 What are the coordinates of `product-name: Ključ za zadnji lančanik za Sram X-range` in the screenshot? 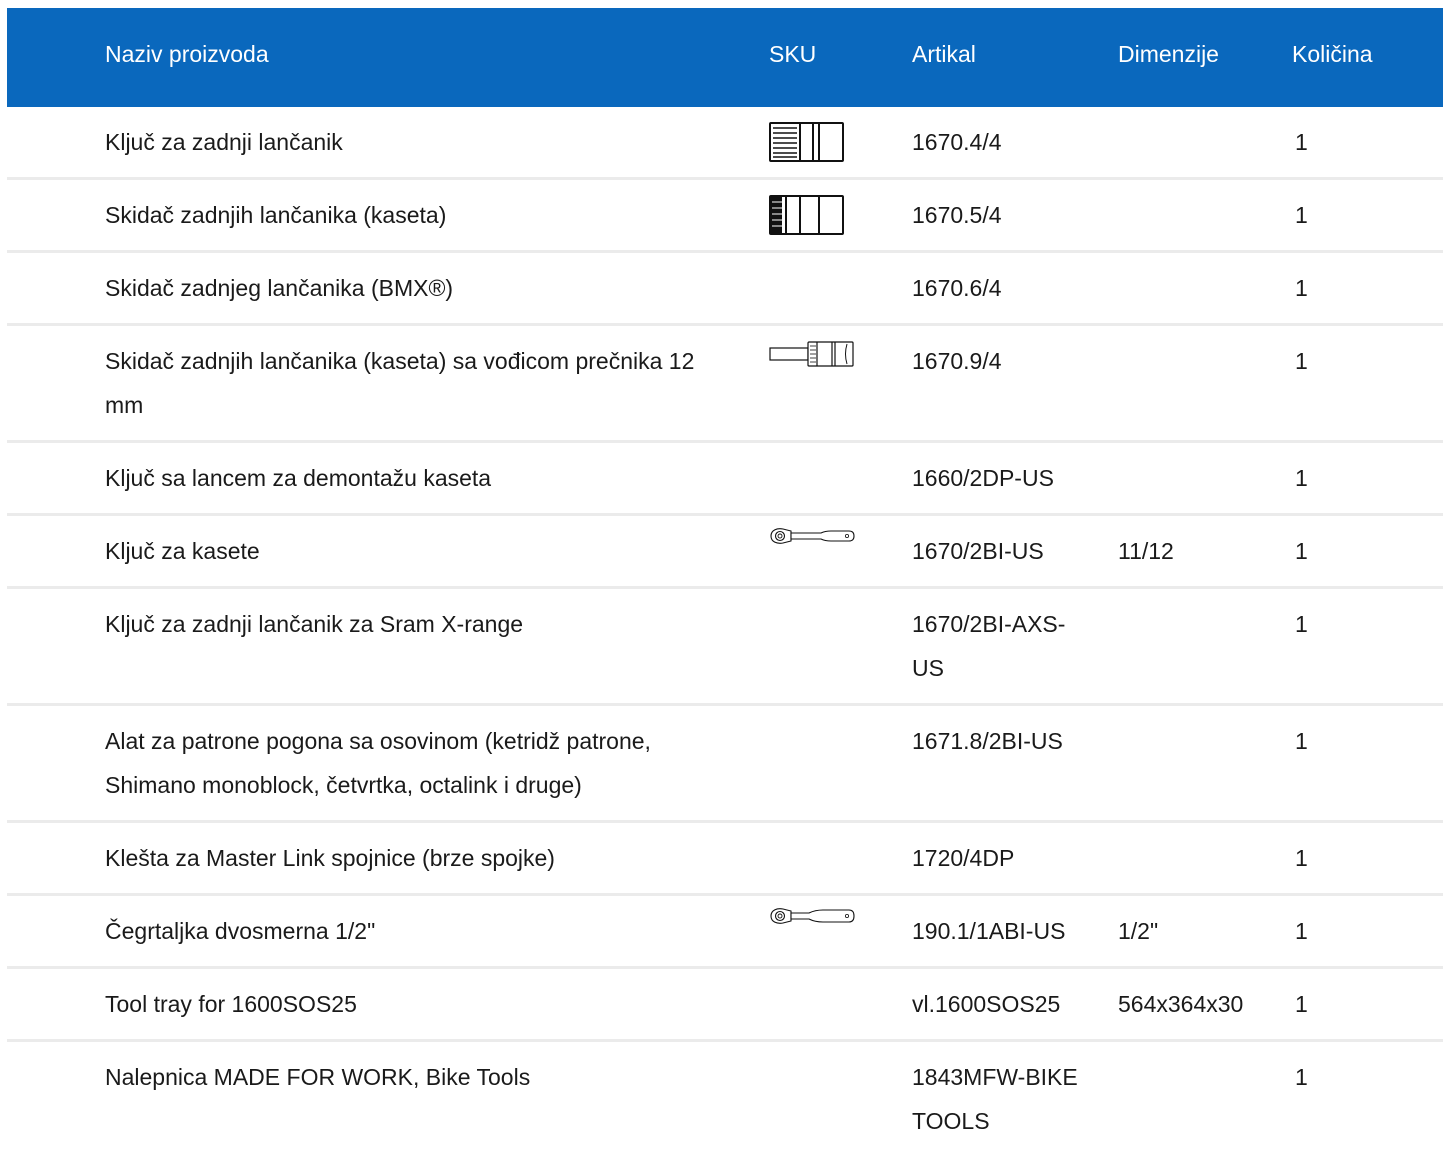 It's located at (314, 624).